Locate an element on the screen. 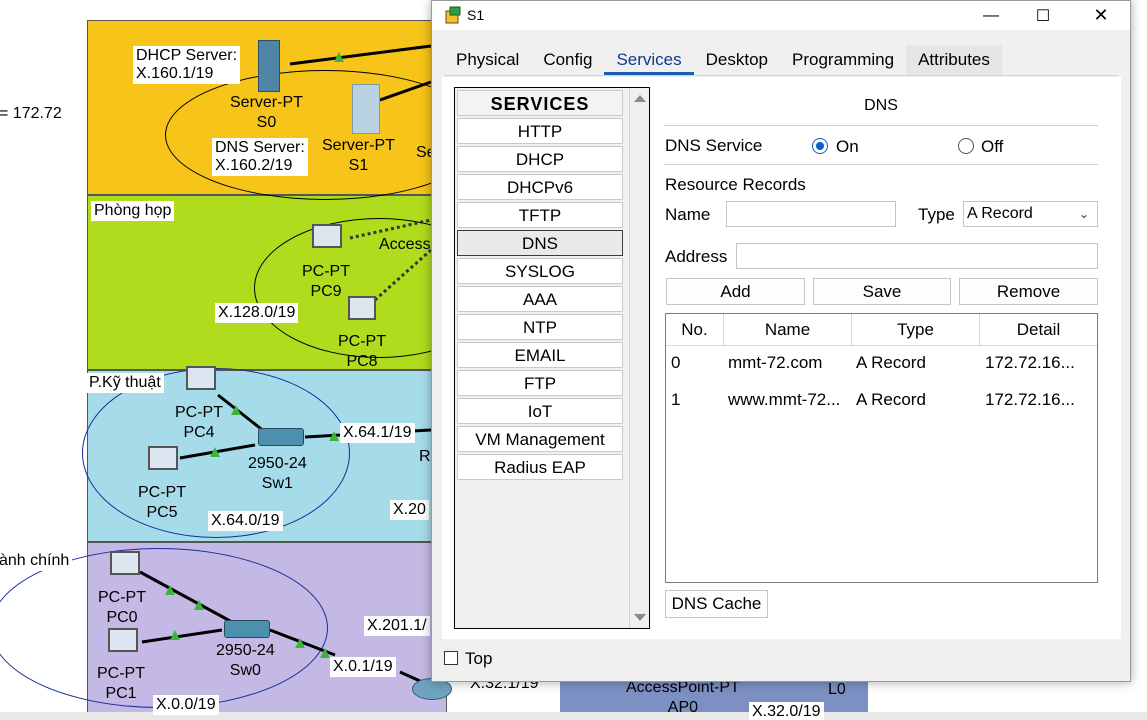  service-syslog: SYSLOG is located at coordinates (540, 271).